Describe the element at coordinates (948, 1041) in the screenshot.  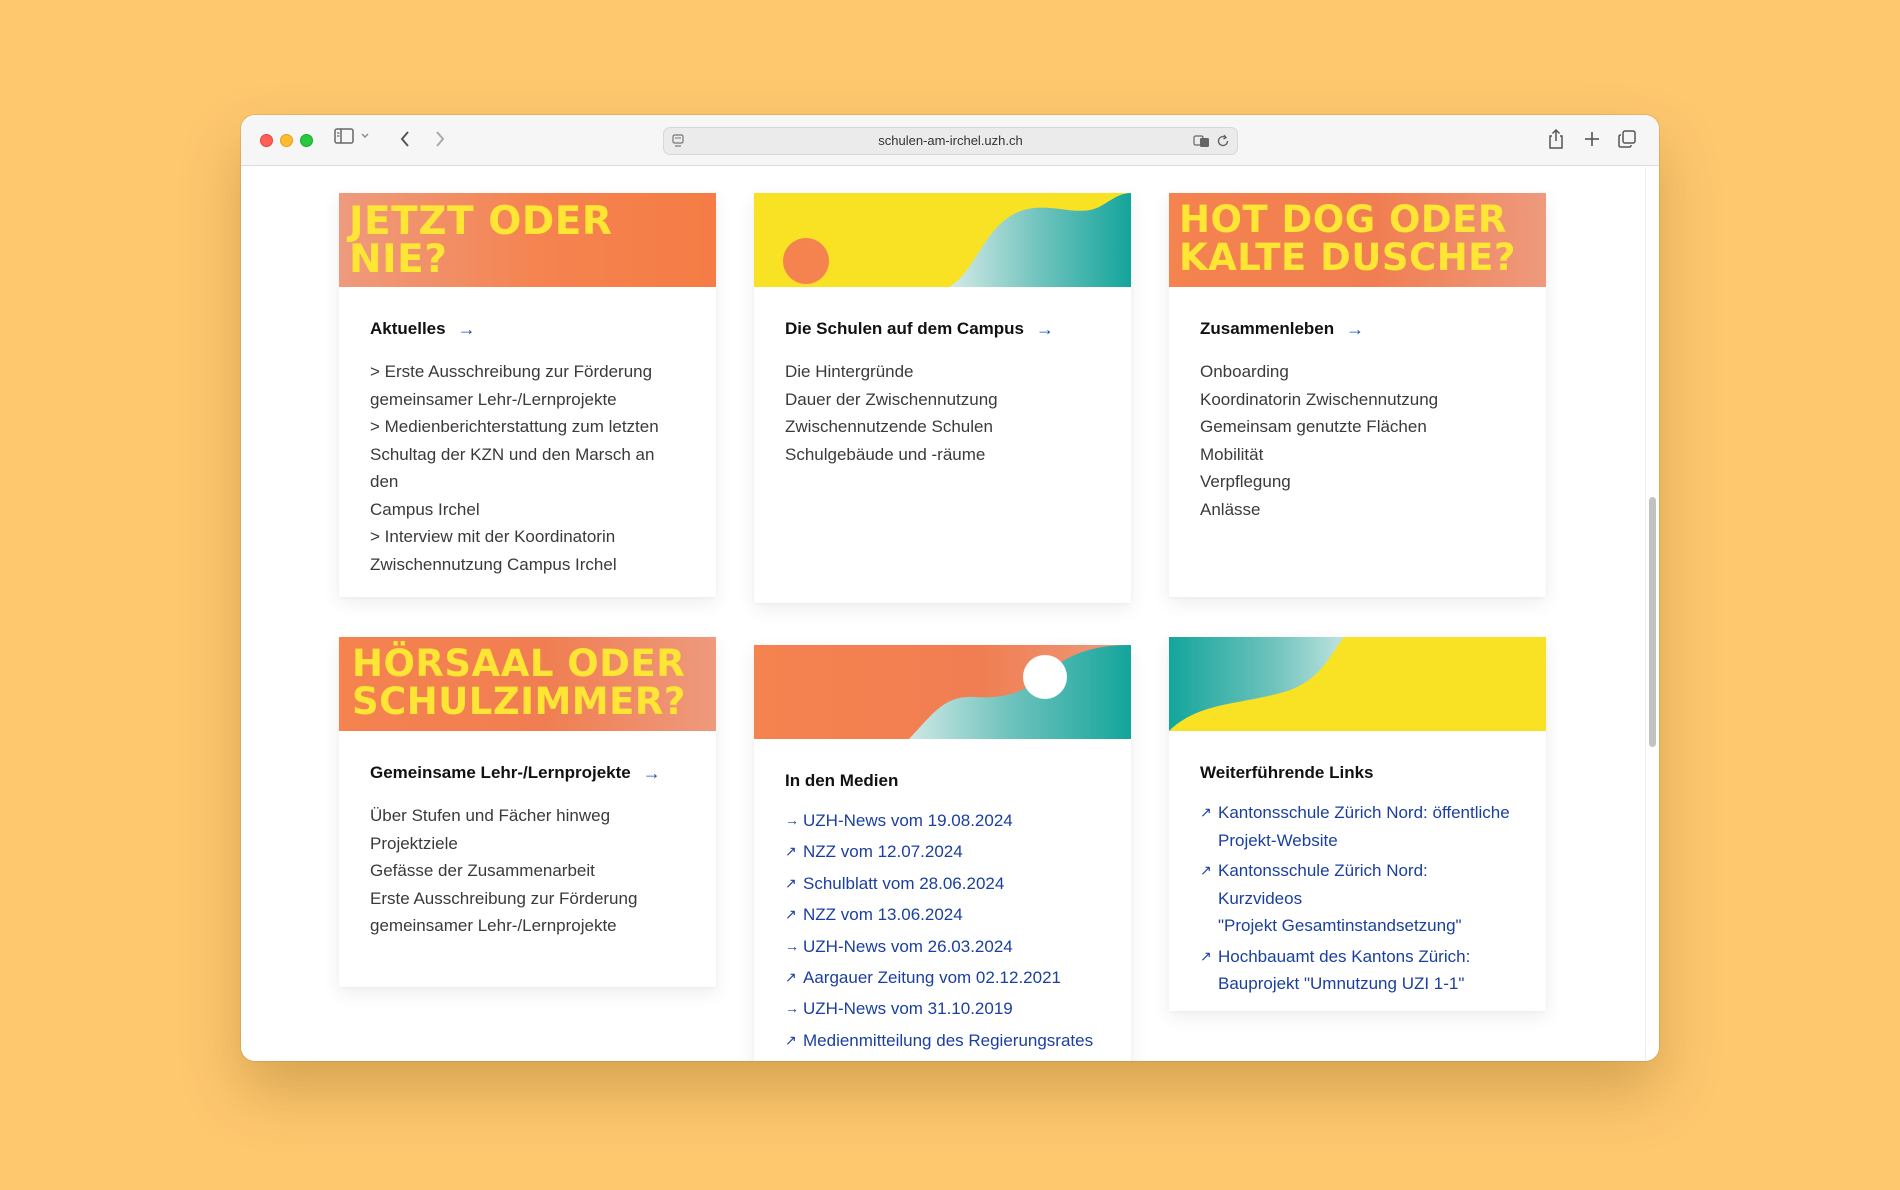
I see `link-label: Medienmitteilung des Regierungsrates` at that location.